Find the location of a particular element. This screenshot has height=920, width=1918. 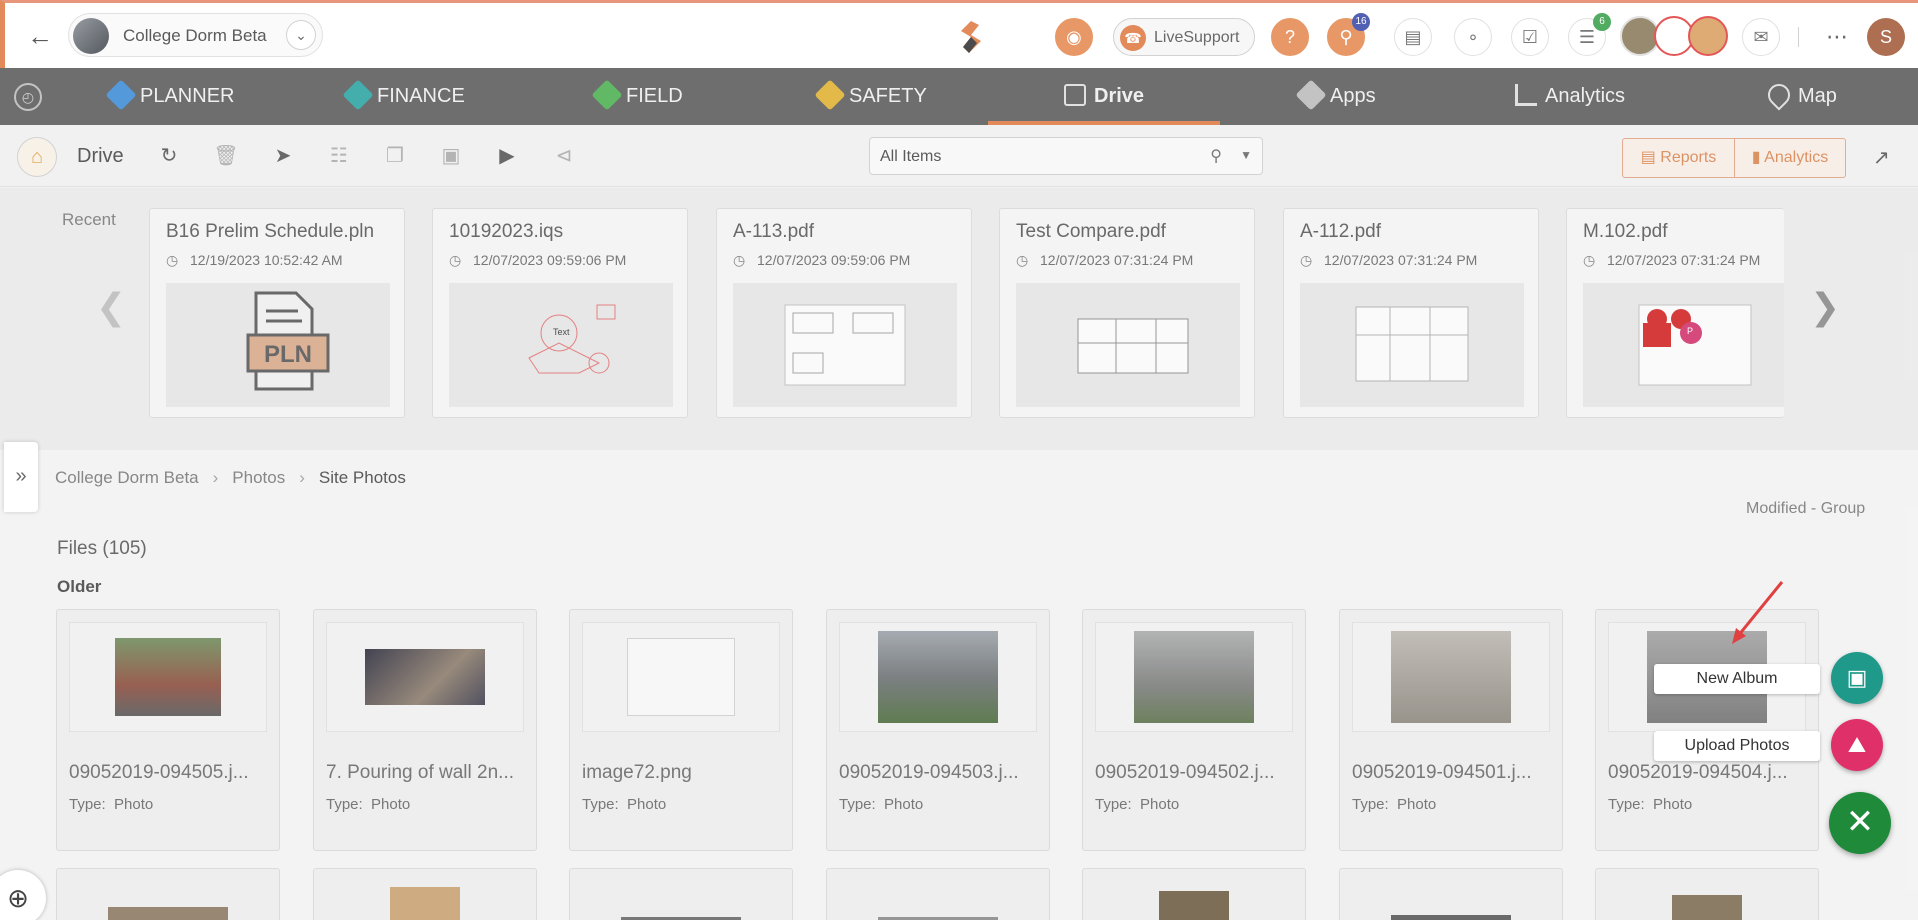

chevron-down-icon: ▼ is located at coordinates (1246, 155).